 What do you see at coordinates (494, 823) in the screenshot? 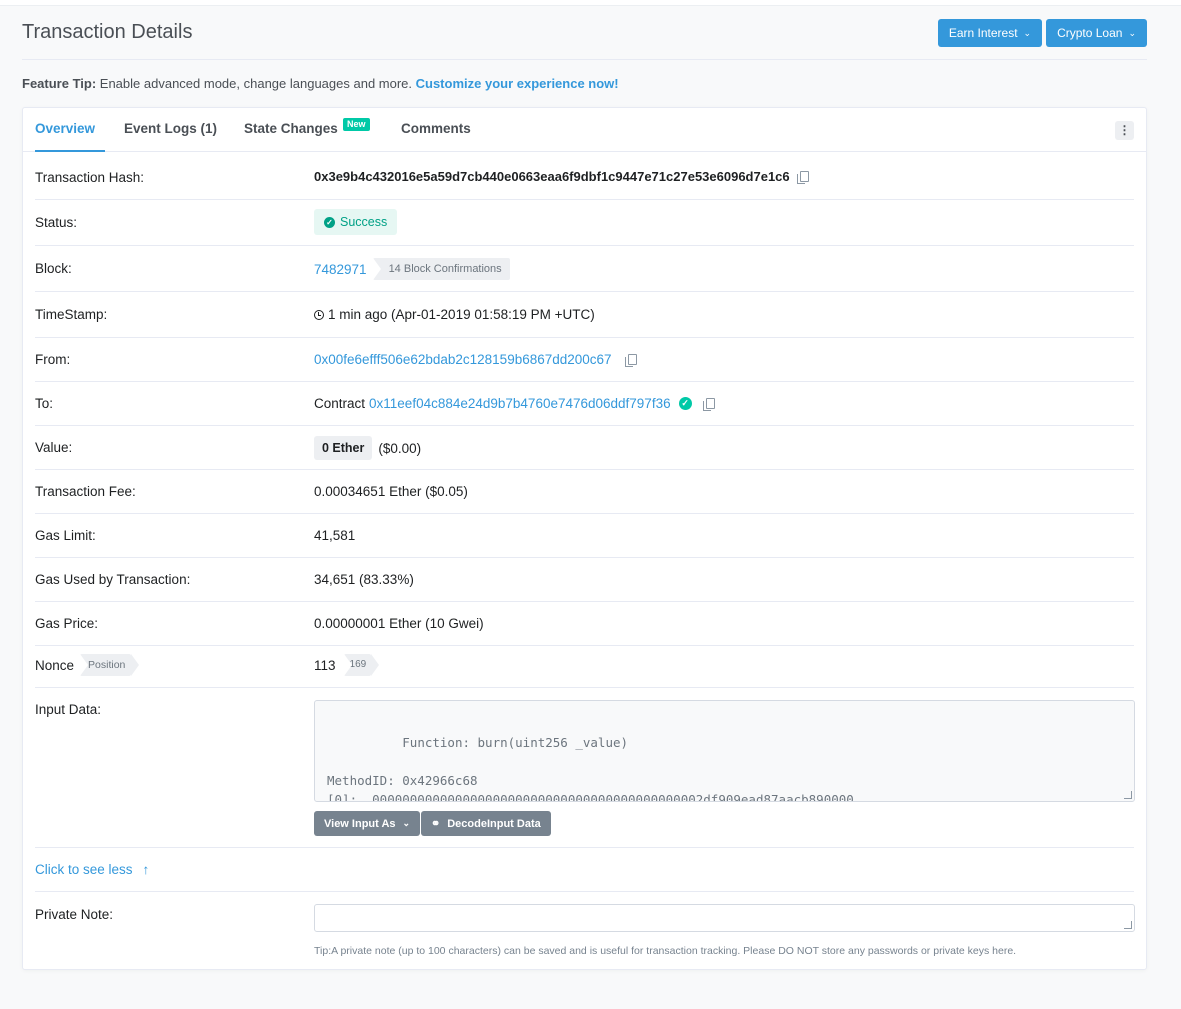
I see `decode-input-label: DecodeInput Data` at bounding box center [494, 823].